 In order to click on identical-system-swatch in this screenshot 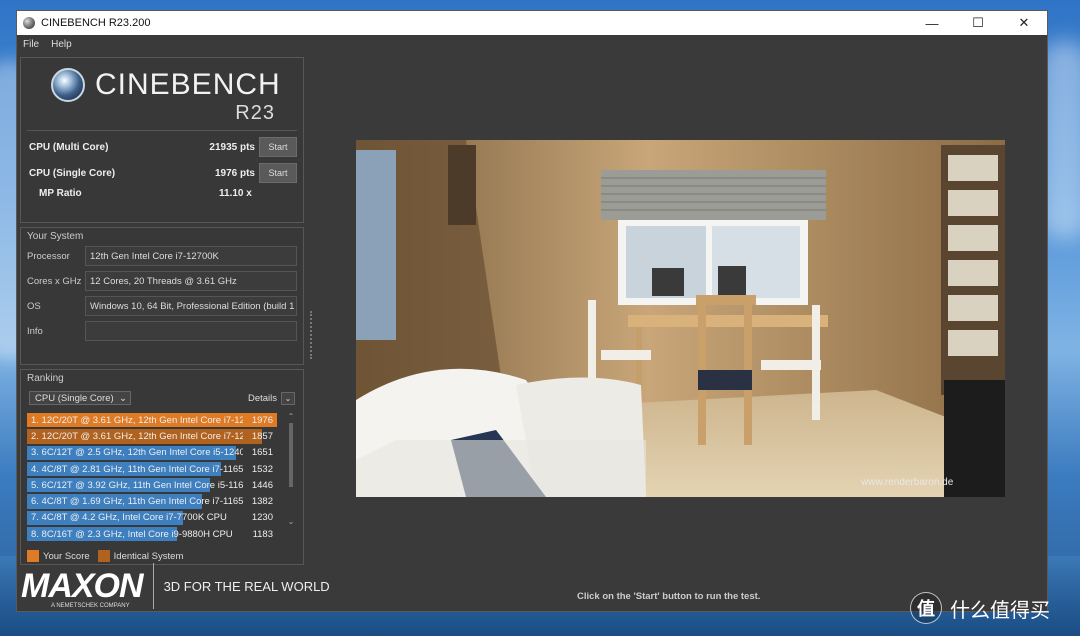, I will do `click(103, 556)`.